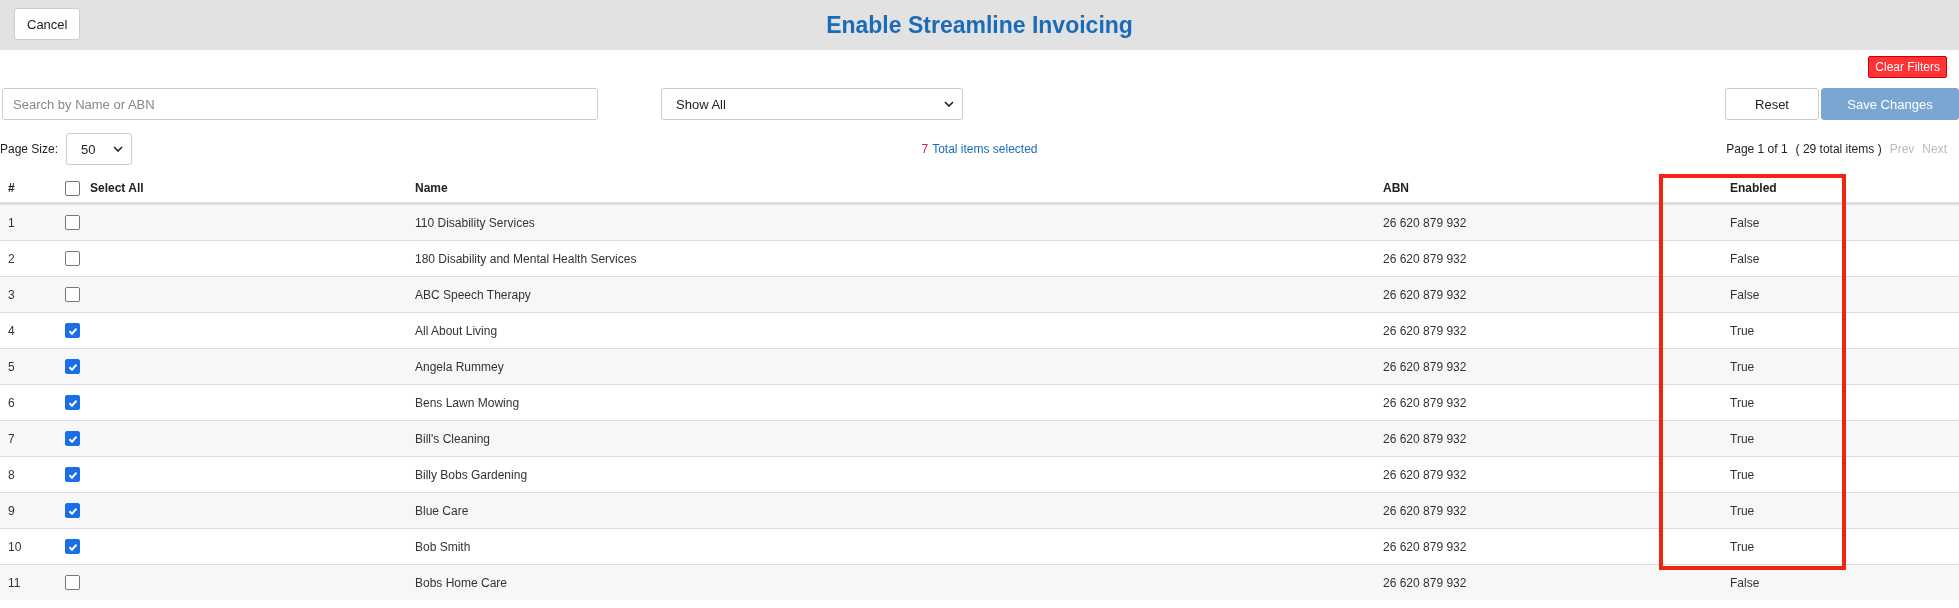 Image resolution: width=1959 pixels, height=608 pixels. Describe the element at coordinates (452, 438) in the screenshot. I see `name-cell-text: Bill's Cleaning` at that location.